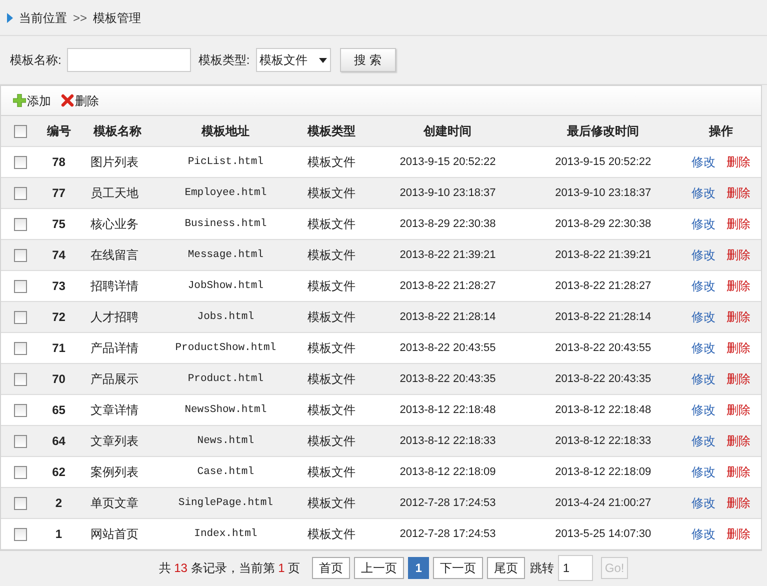 This screenshot has height=586, width=767. I want to click on table-cell-text: 2013-8-12 22:18:09, so click(448, 472).